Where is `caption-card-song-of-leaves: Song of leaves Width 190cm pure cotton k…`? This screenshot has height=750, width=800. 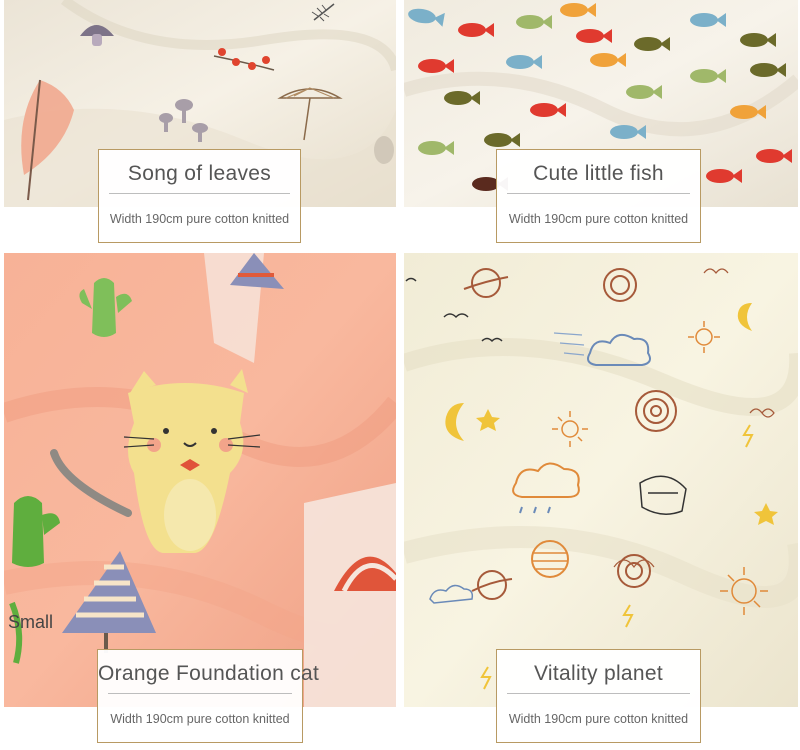 caption-card-song-of-leaves: Song of leaves Width 190cm pure cotton k… is located at coordinates (199, 196).